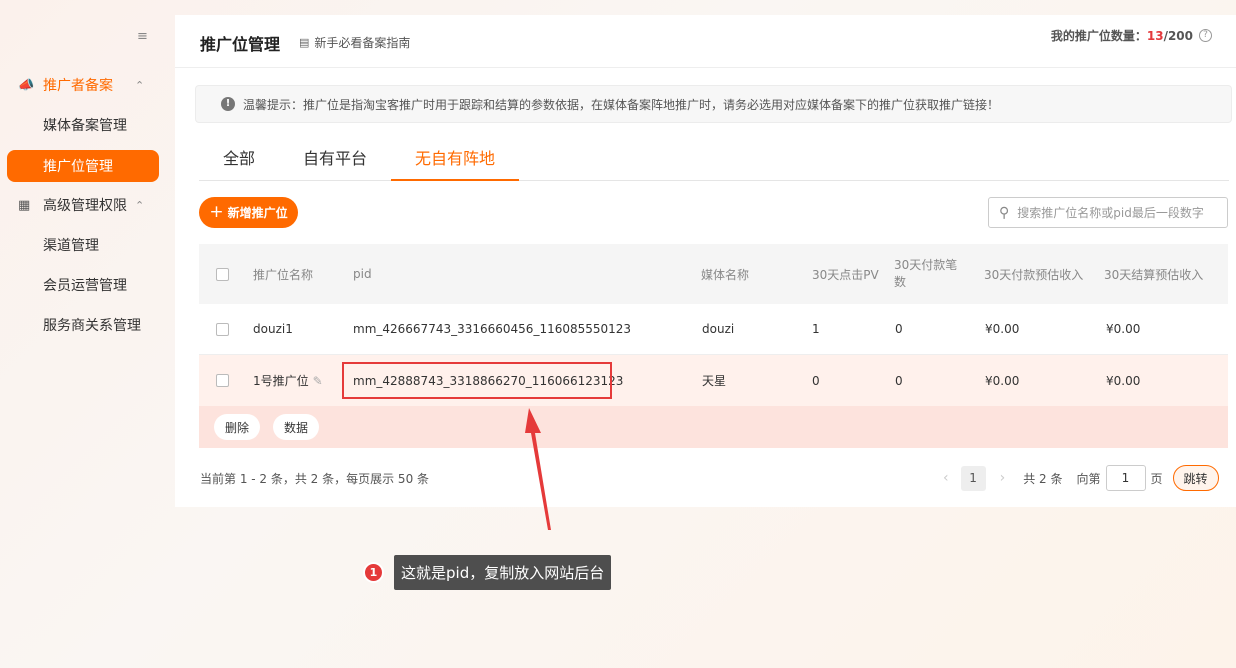  Describe the element at coordinates (816, 380) in the screenshot. I see `pv-cell: 0` at that location.